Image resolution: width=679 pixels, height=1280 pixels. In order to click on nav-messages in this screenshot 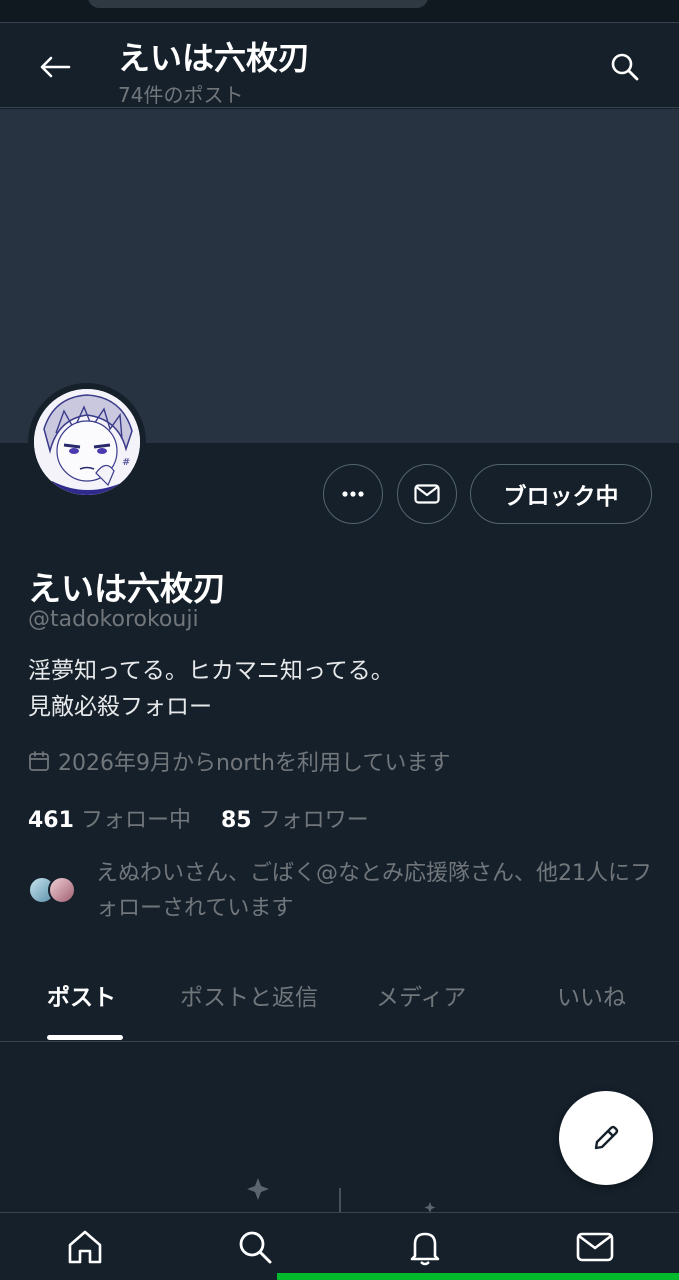, I will do `click(595, 1247)`.